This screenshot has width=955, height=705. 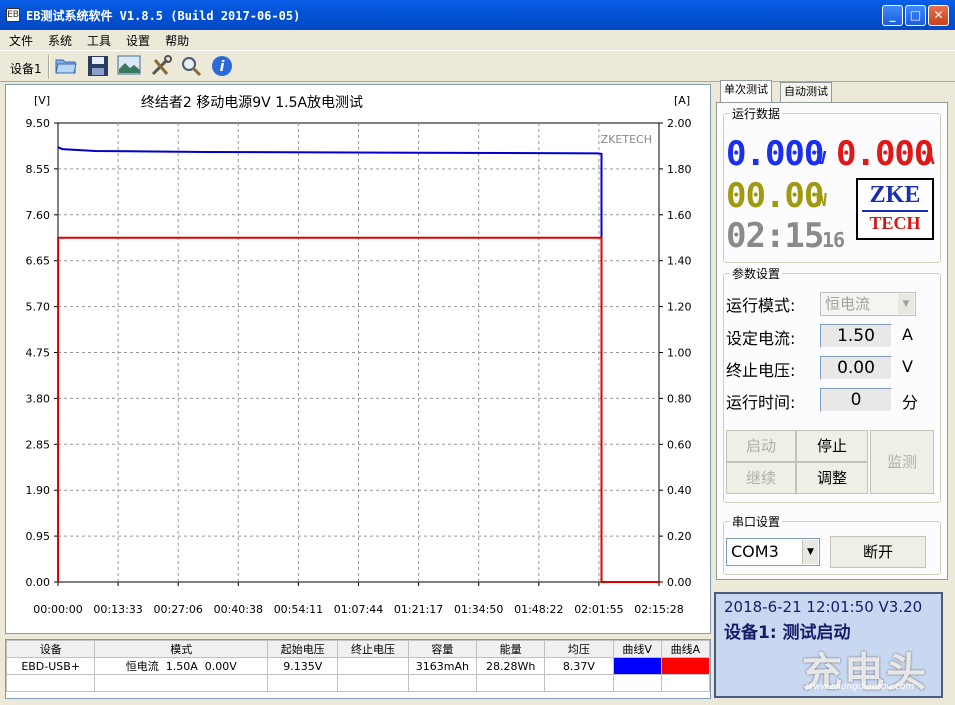 What do you see at coordinates (679, 261) in the screenshot?
I see `y-tick-right: 1.40` at bounding box center [679, 261].